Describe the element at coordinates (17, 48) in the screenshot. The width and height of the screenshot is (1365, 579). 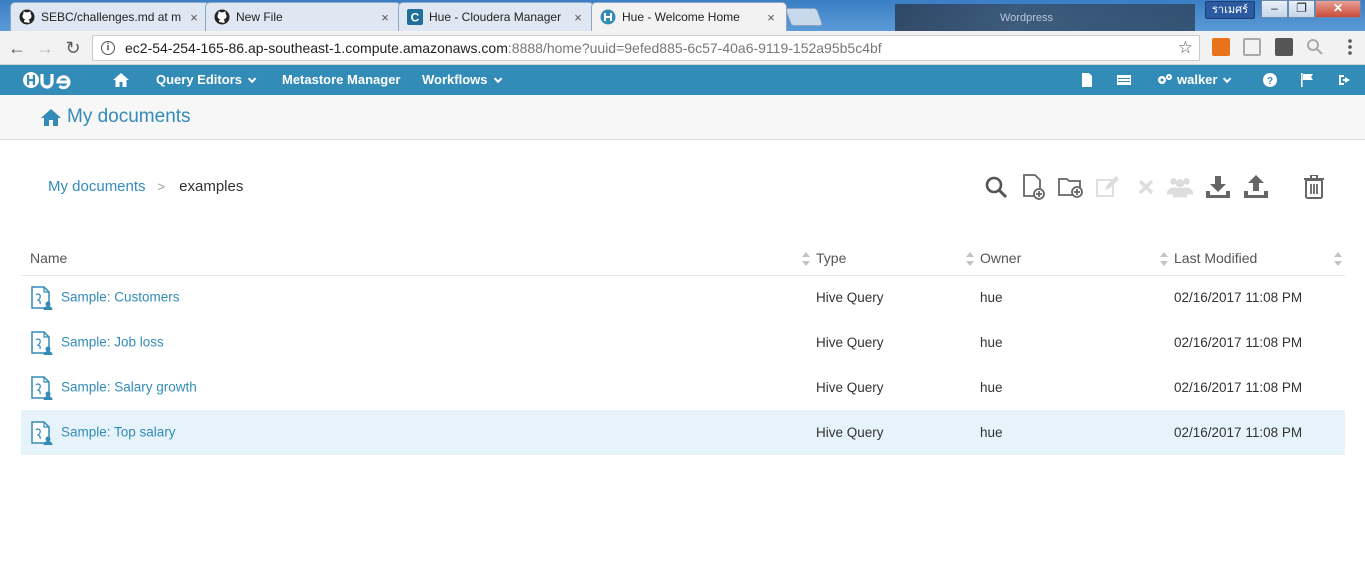
I see `back-button: ←` at that location.